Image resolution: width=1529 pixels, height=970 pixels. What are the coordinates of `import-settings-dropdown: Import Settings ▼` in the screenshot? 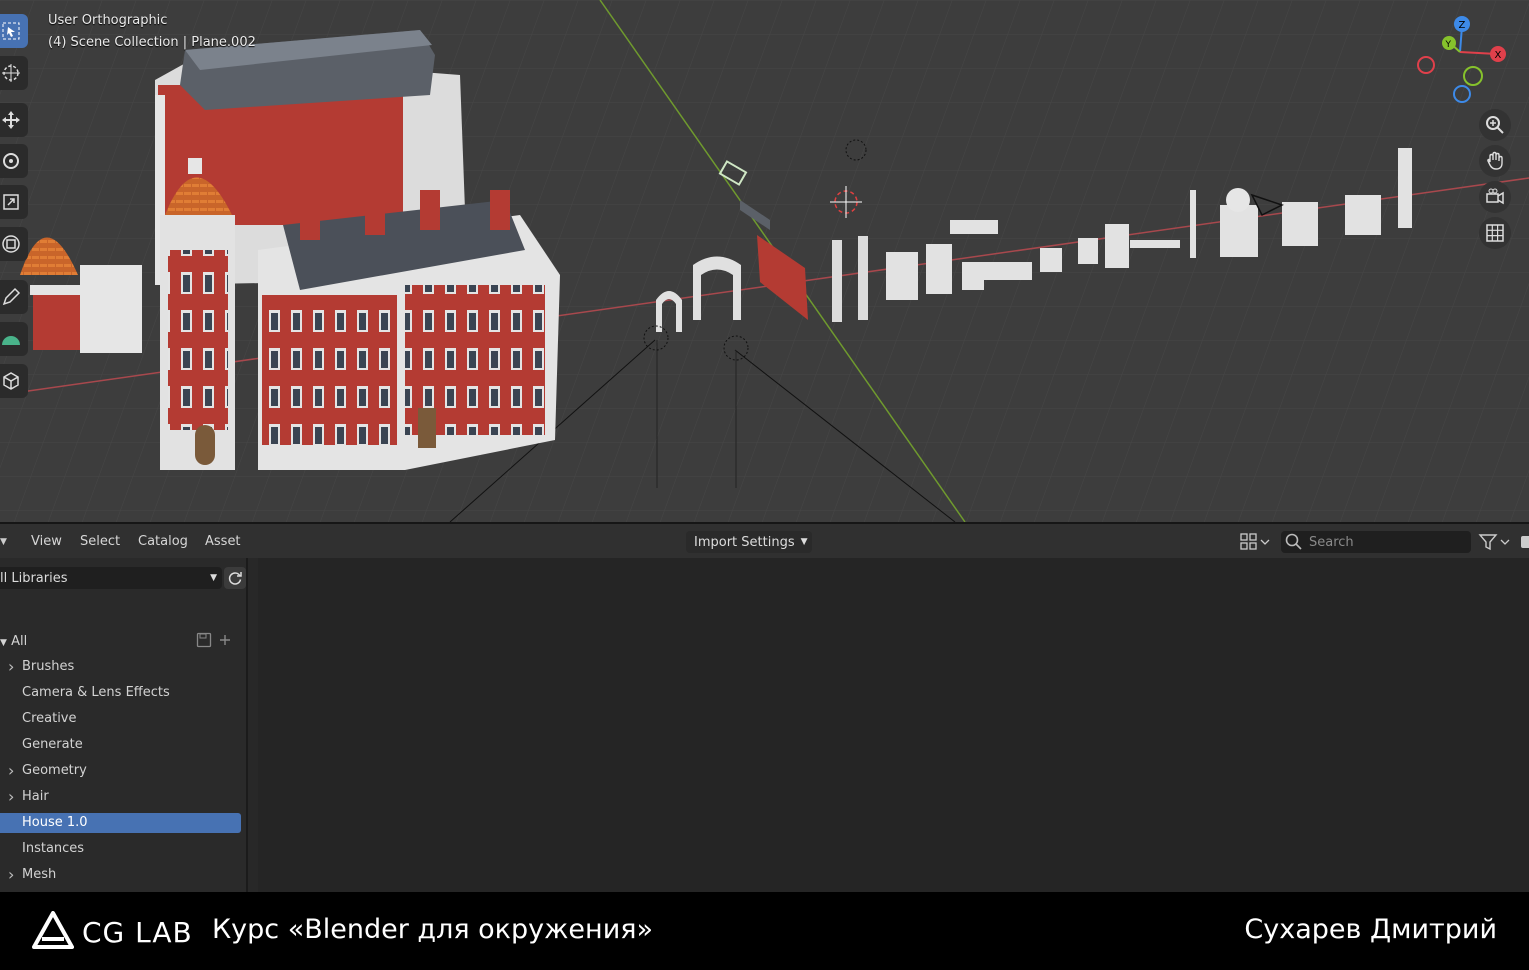 It's located at (749, 542).